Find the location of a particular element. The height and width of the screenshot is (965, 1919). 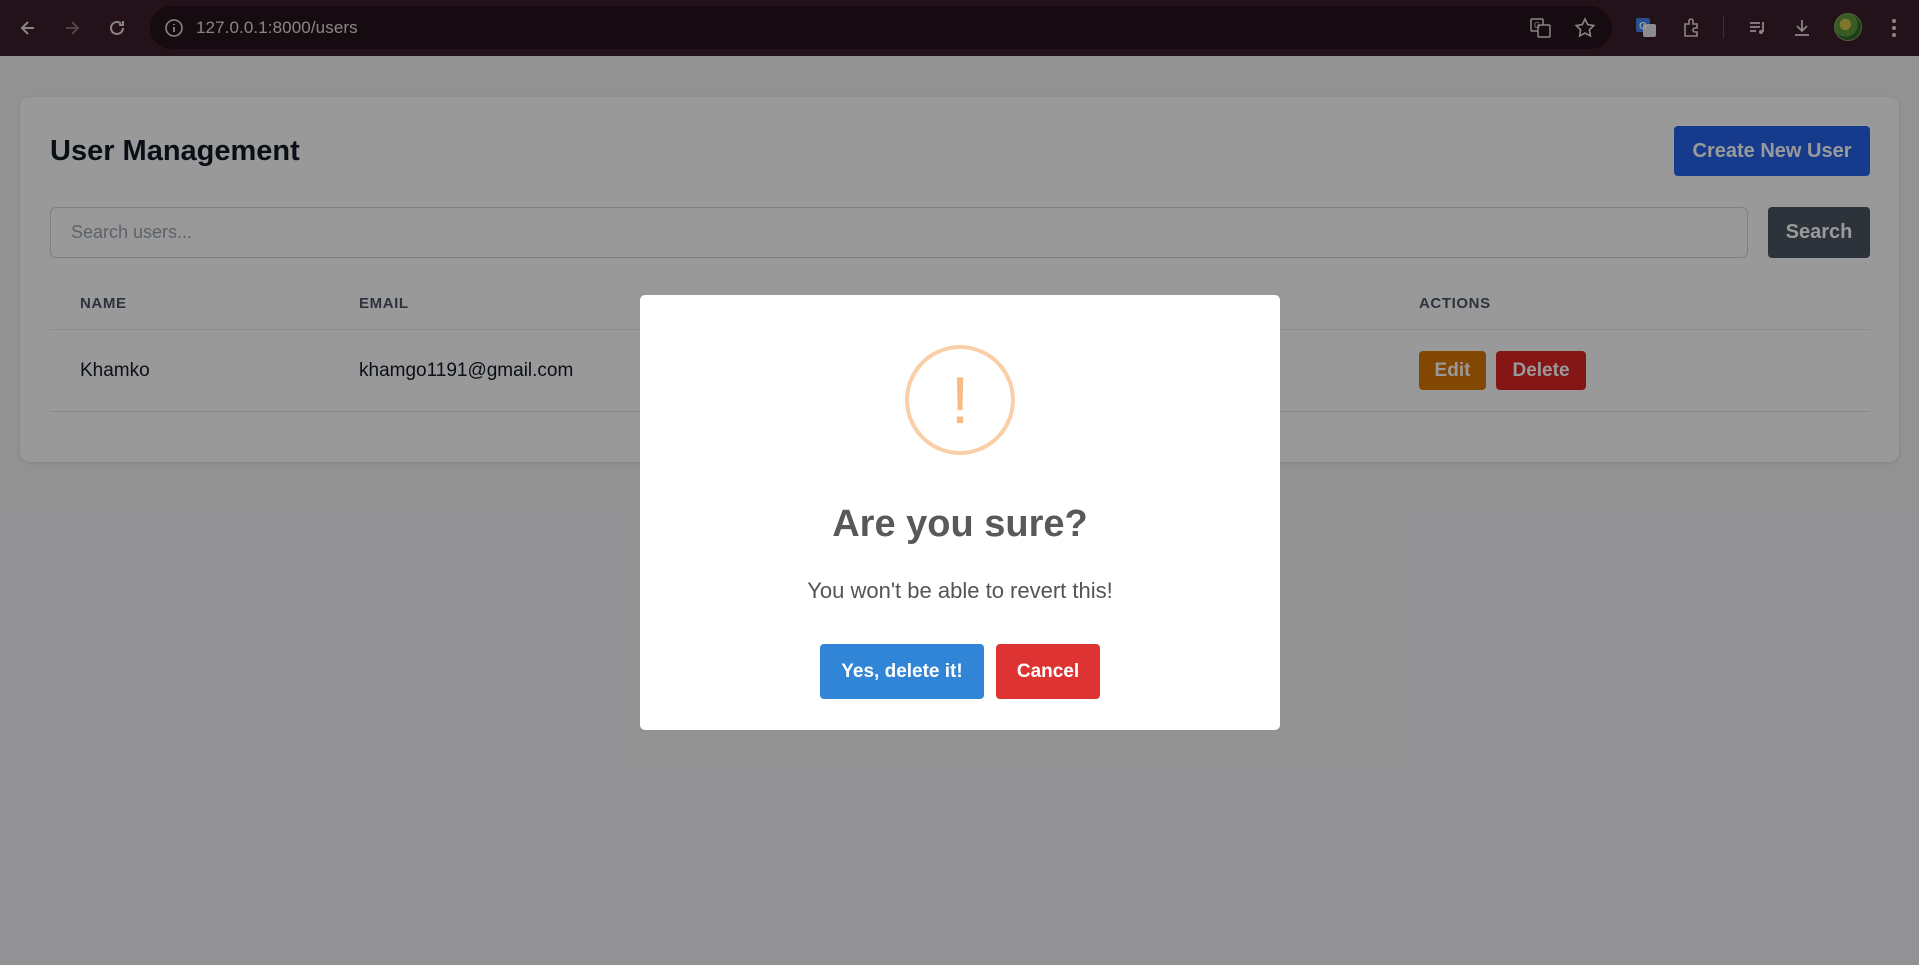

dialog-title: Are you sure? is located at coordinates (960, 524).